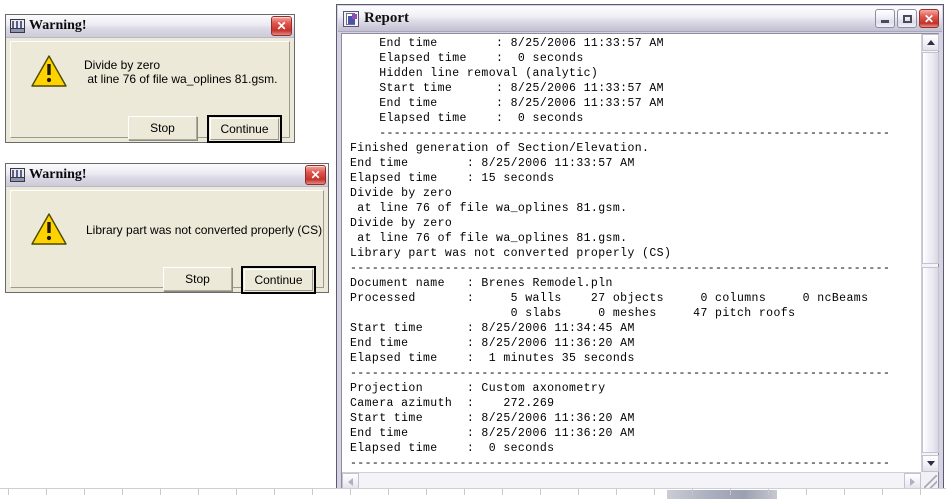  What do you see at coordinates (929, 18) in the screenshot?
I see `close-button: ✕` at bounding box center [929, 18].